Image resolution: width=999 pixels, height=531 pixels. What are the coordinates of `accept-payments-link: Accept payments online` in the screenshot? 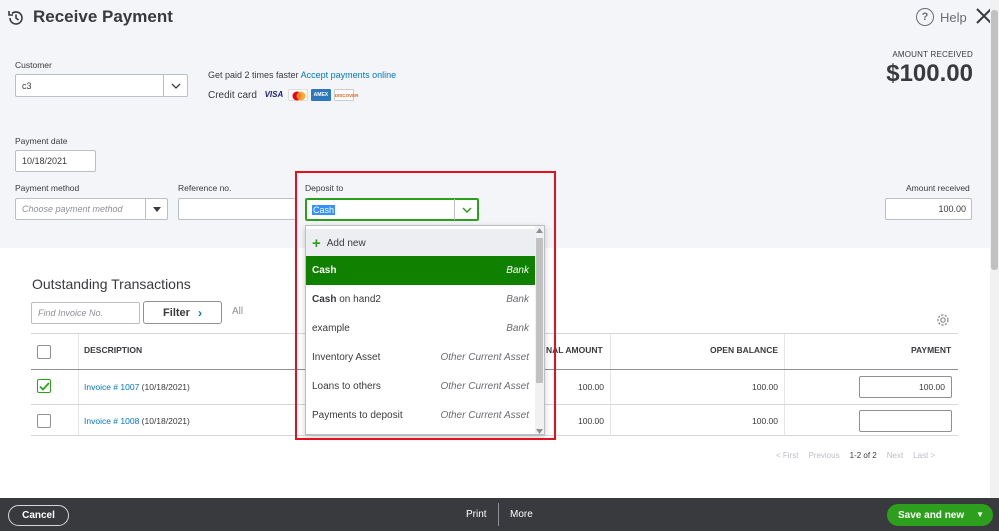 It's located at (349, 75).